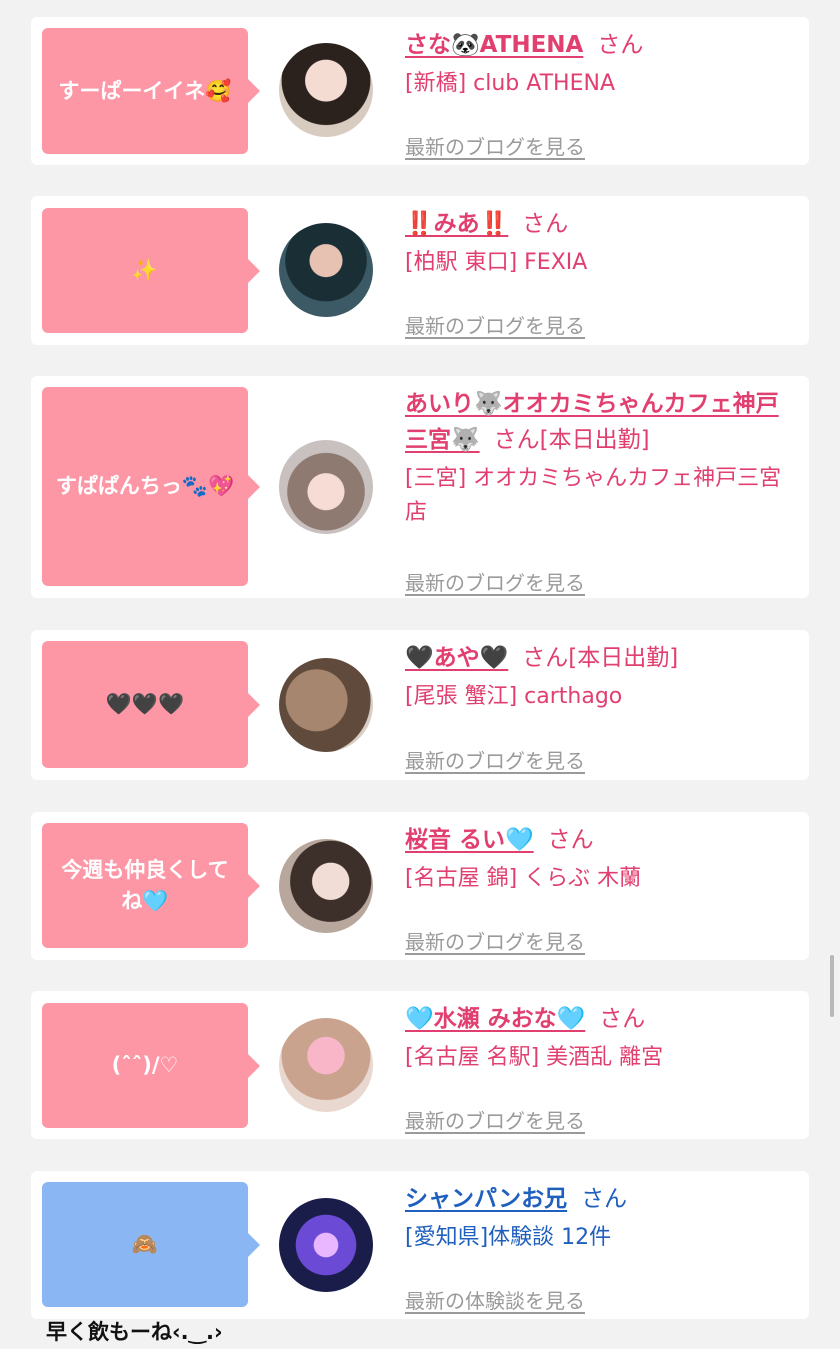 The width and height of the screenshot is (840, 1349). I want to click on shop-name: [名古屋 錦] くらぶ 木蘭, so click(523, 878).